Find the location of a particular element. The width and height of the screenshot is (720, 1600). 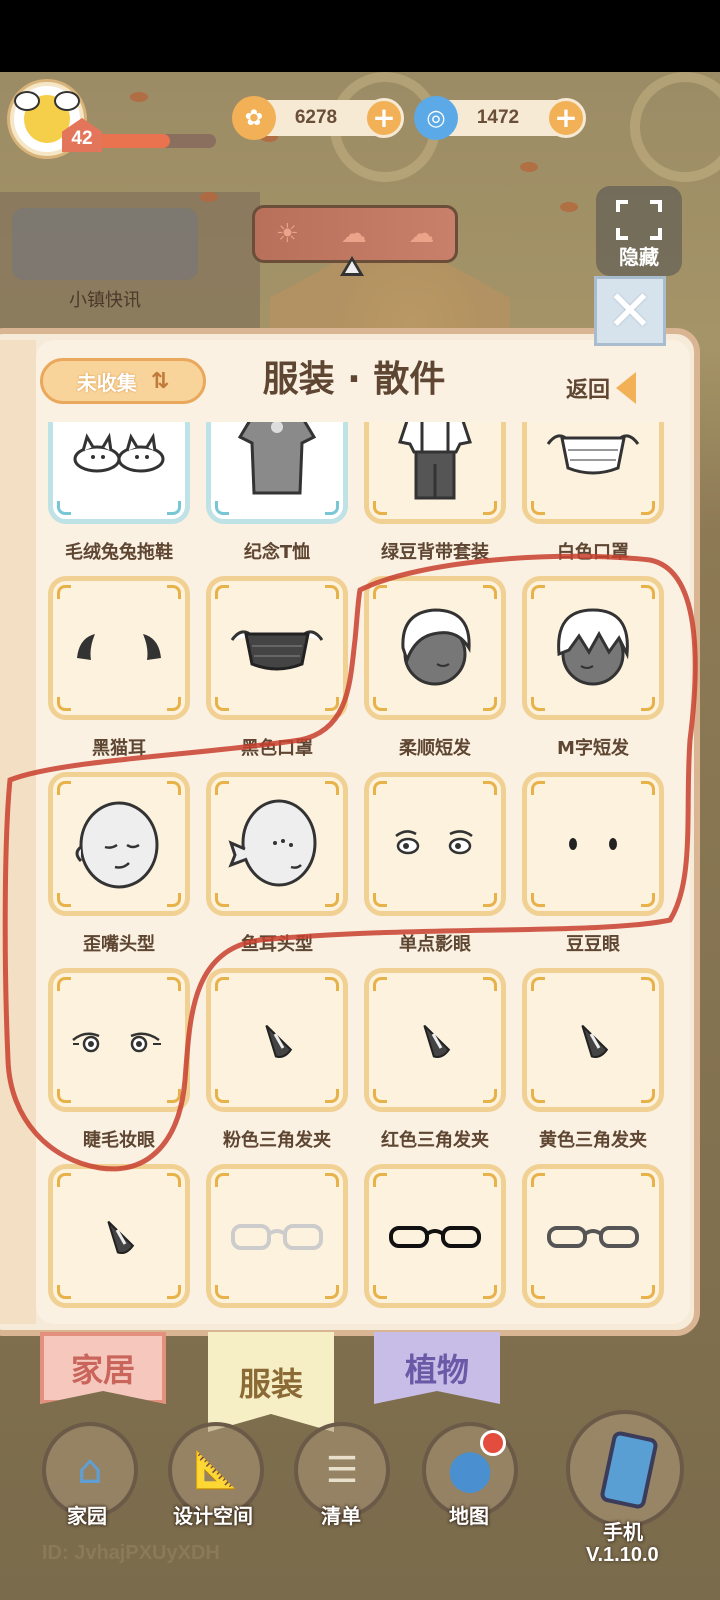

sort-icon: ⇅ is located at coordinates (160, 381).